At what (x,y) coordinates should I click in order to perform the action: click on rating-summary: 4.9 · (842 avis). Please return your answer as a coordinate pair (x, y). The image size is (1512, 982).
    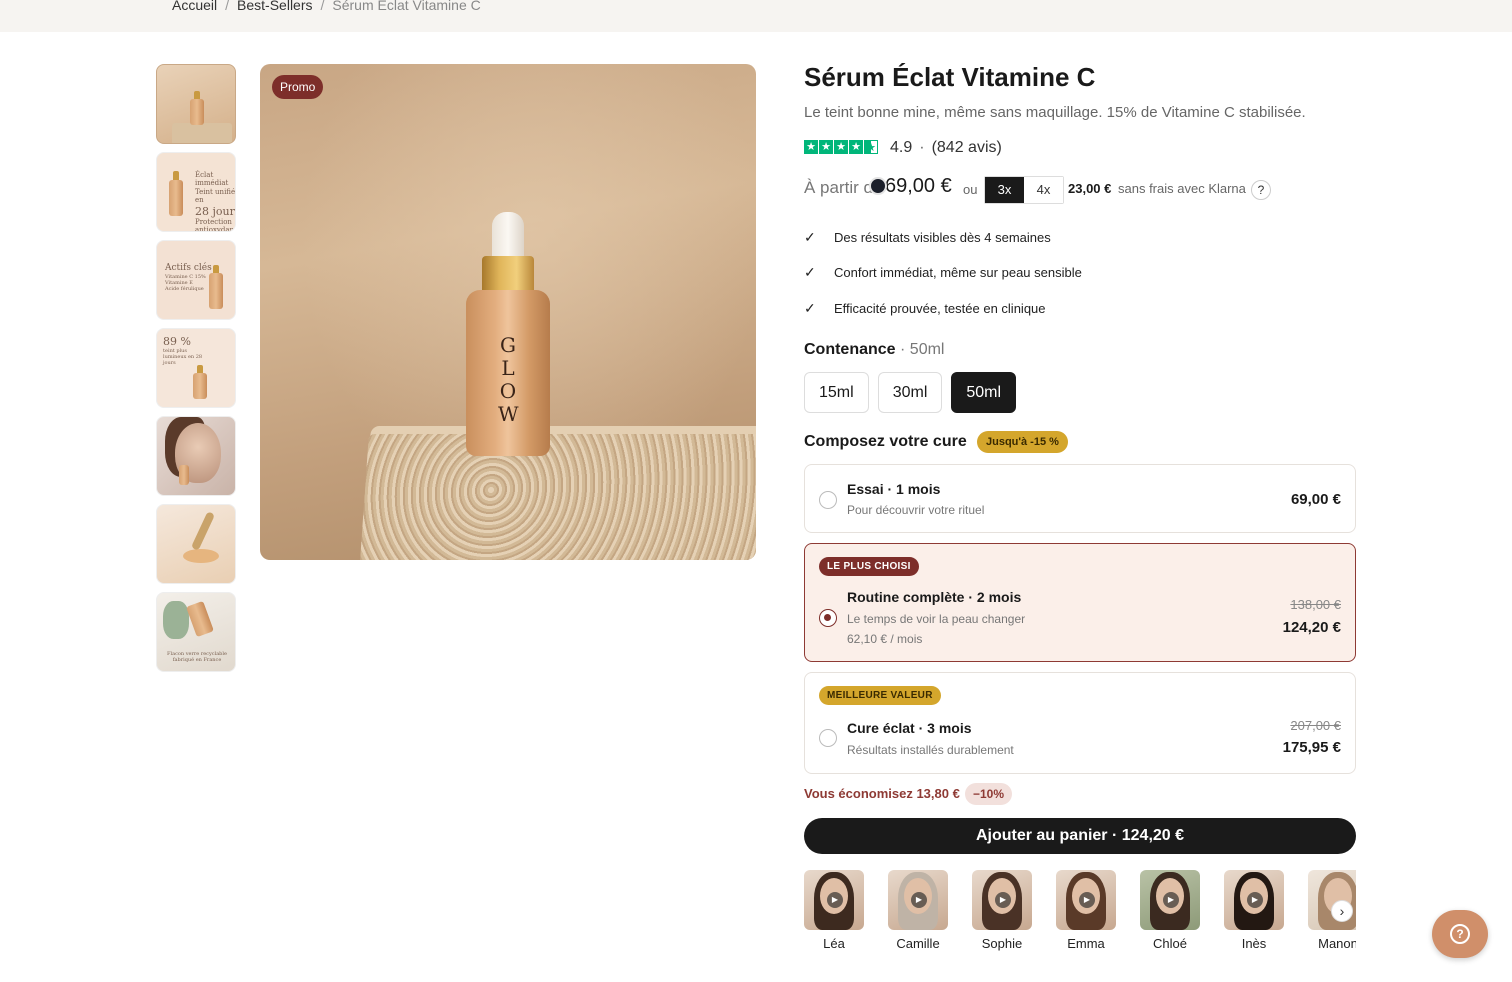
    Looking at the image, I should click on (946, 148).